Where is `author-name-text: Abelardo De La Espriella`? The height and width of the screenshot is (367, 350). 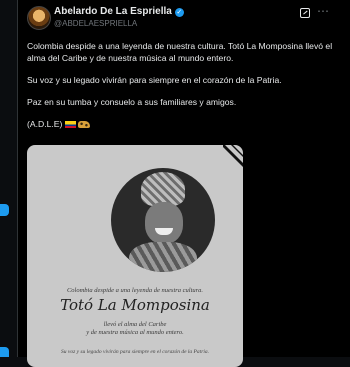 author-name-text: Abelardo De La Espriella is located at coordinates (113, 11).